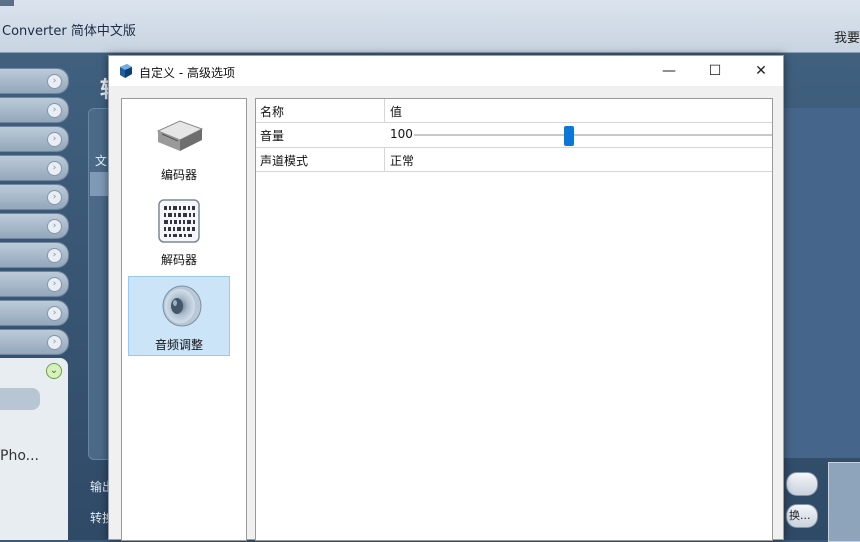 This screenshot has height=542, width=860. I want to click on grid-header-row: 名称 值, so click(514, 111).